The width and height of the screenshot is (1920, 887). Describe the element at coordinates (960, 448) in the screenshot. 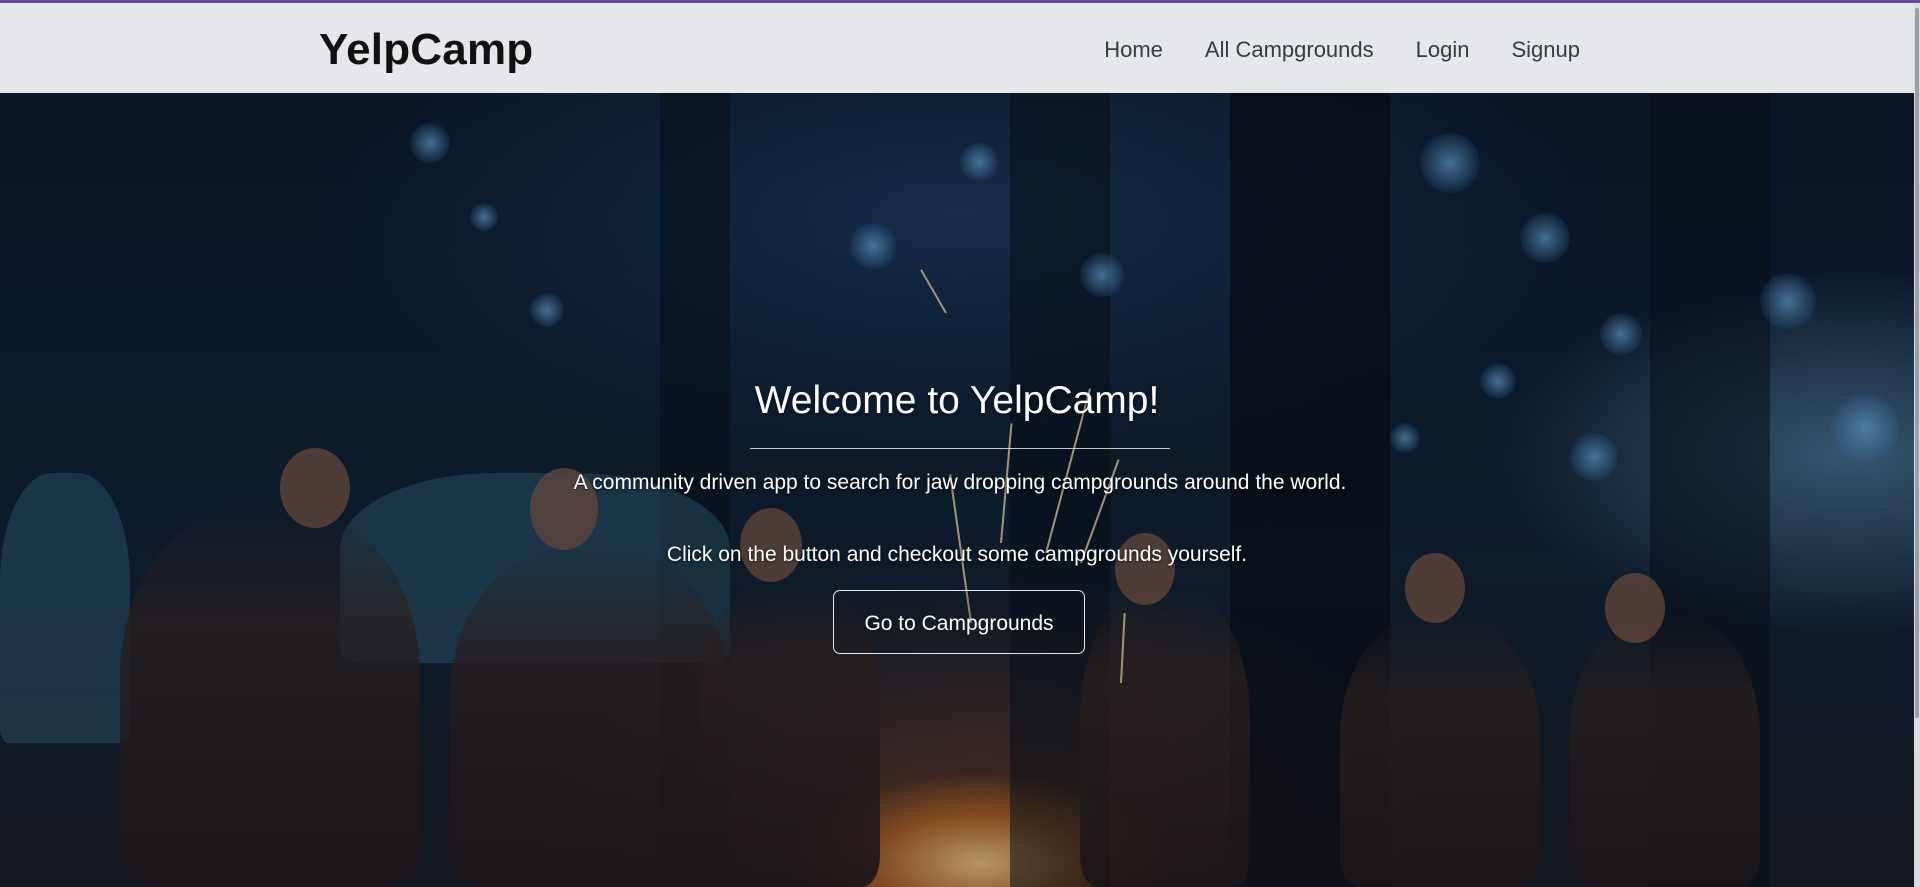

I see `hero-divider` at that location.